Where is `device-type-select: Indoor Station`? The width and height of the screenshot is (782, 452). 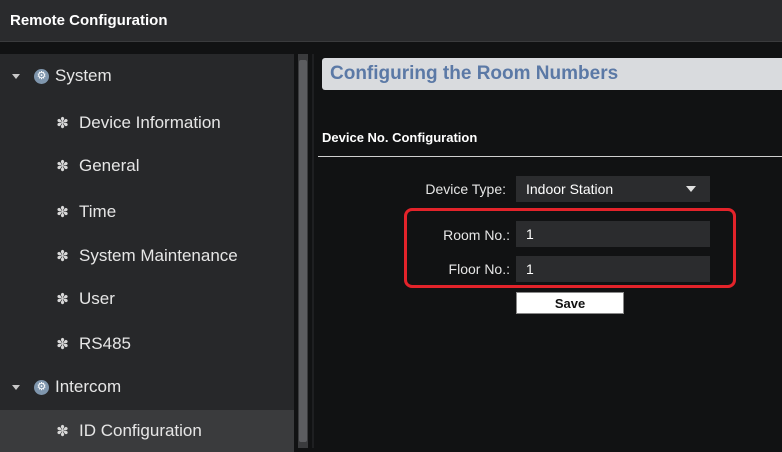
device-type-select: Indoor Station is located at coordinates (613, 189).